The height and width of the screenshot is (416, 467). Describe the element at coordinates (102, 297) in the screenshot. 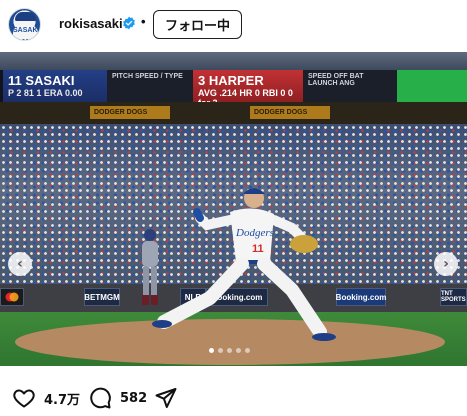

I see `wall-ad-betmgm: BETMGM` at that location.